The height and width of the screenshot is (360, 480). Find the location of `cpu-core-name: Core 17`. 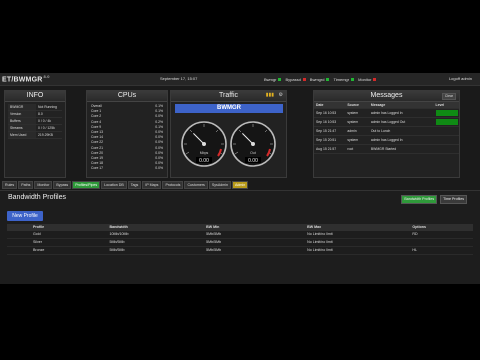

cpu-core-name: Core 17 is located at coordinates (97, 168).